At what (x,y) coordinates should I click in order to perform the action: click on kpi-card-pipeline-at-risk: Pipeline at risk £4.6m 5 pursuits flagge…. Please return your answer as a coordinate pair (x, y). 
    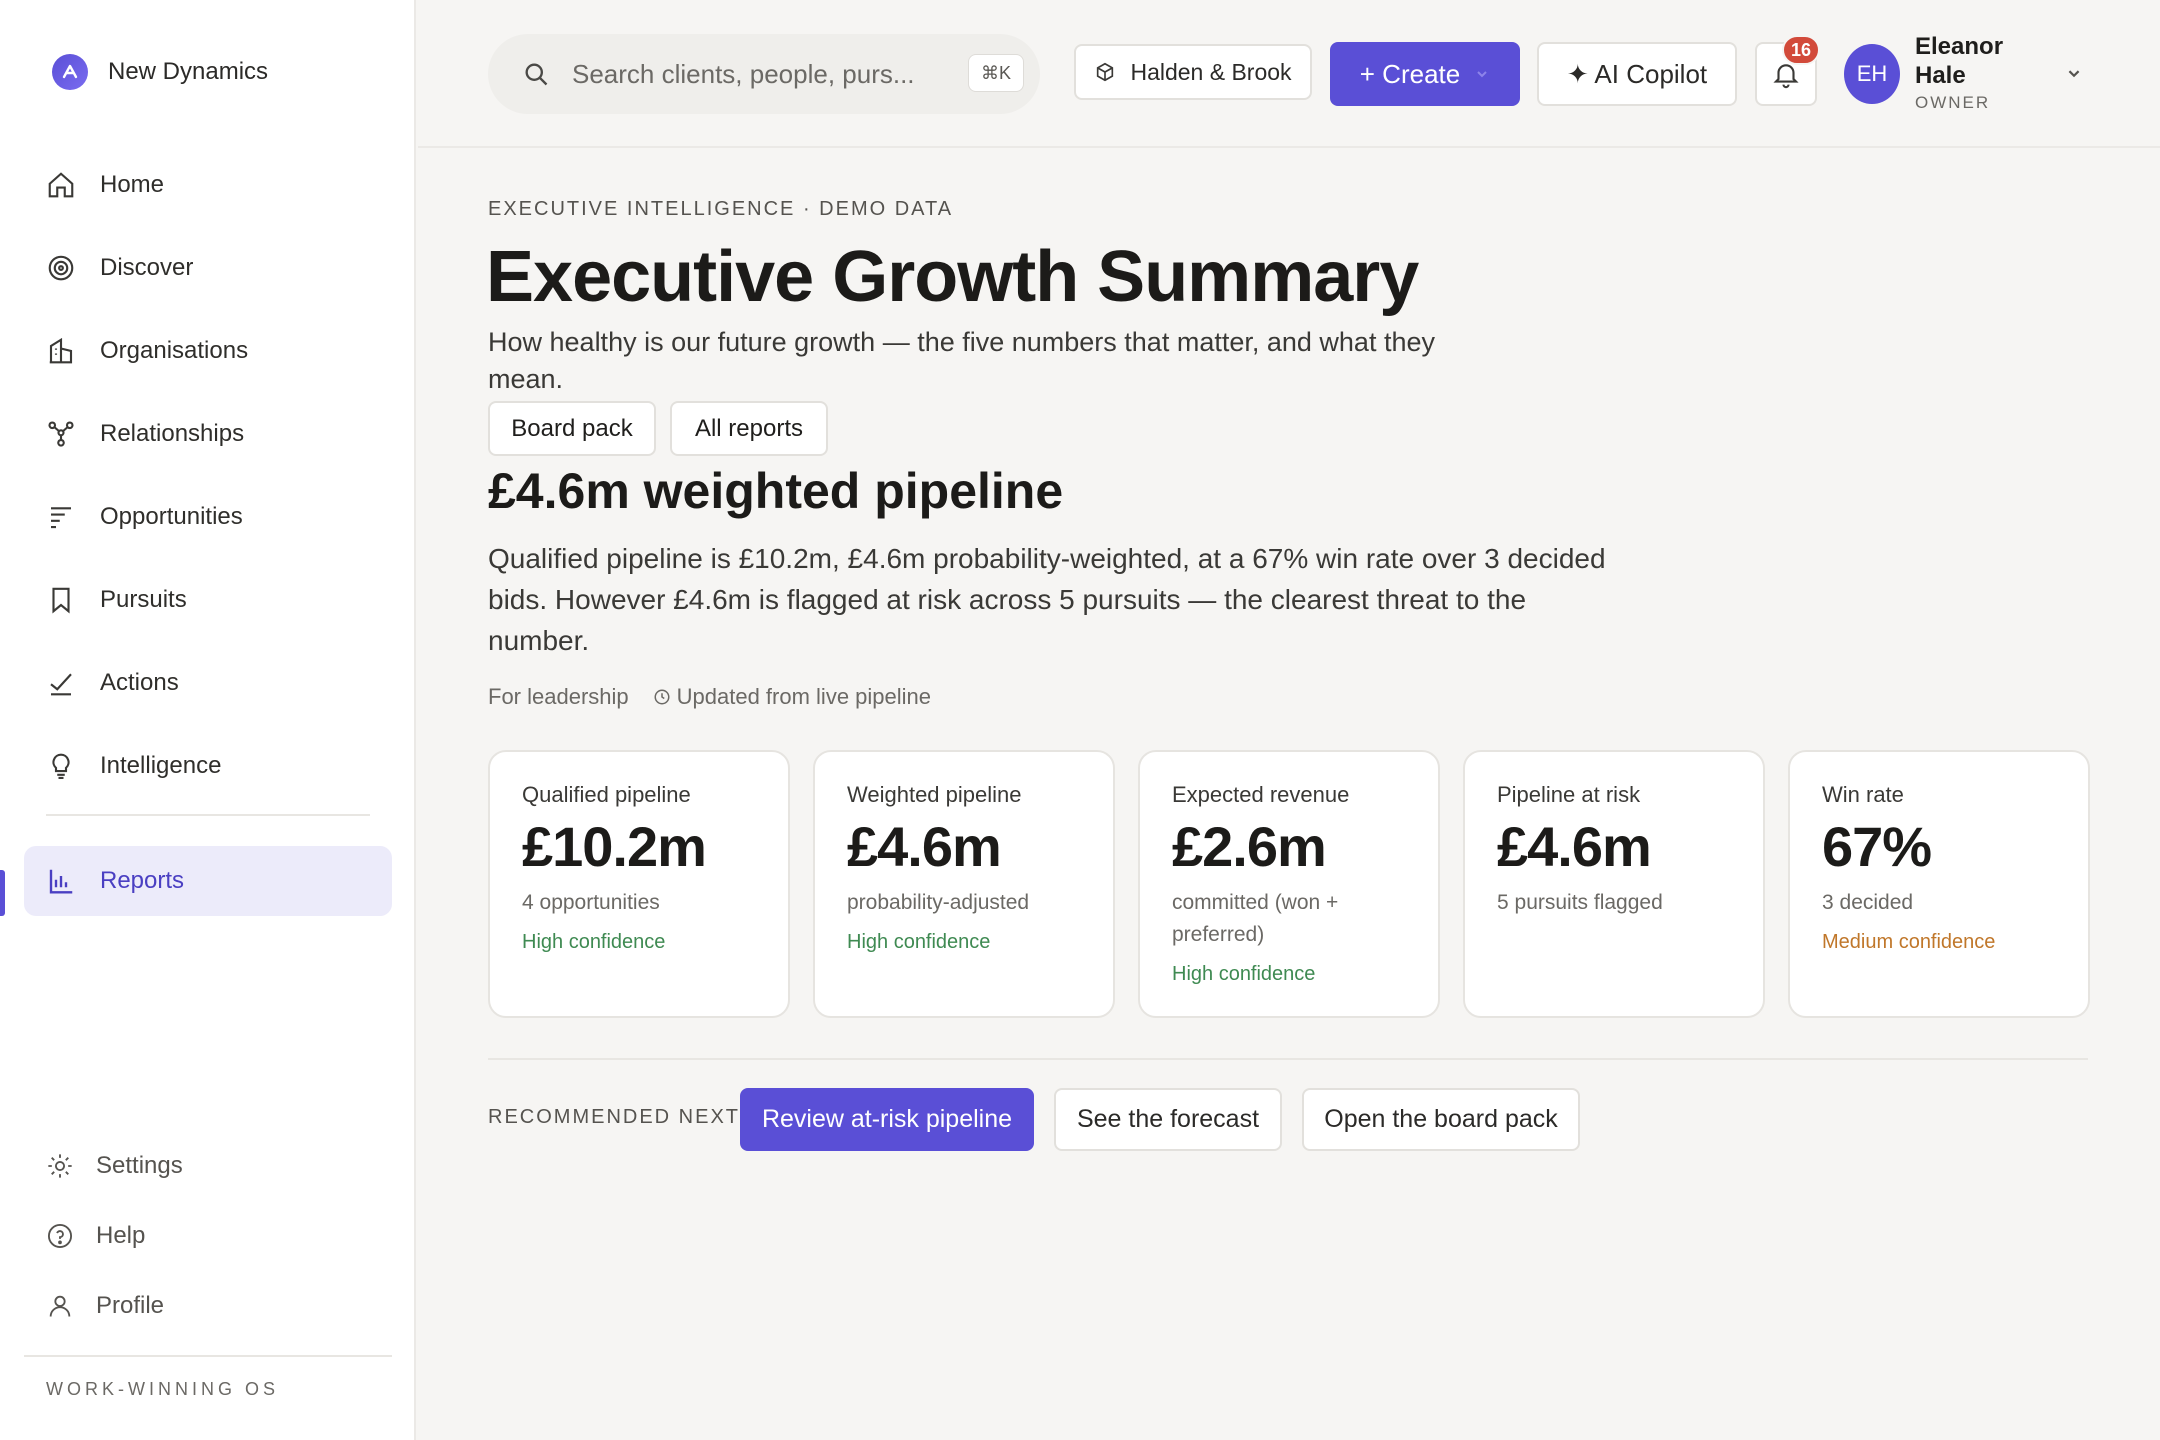
    Looking at the image, I should click on (1614, 884).